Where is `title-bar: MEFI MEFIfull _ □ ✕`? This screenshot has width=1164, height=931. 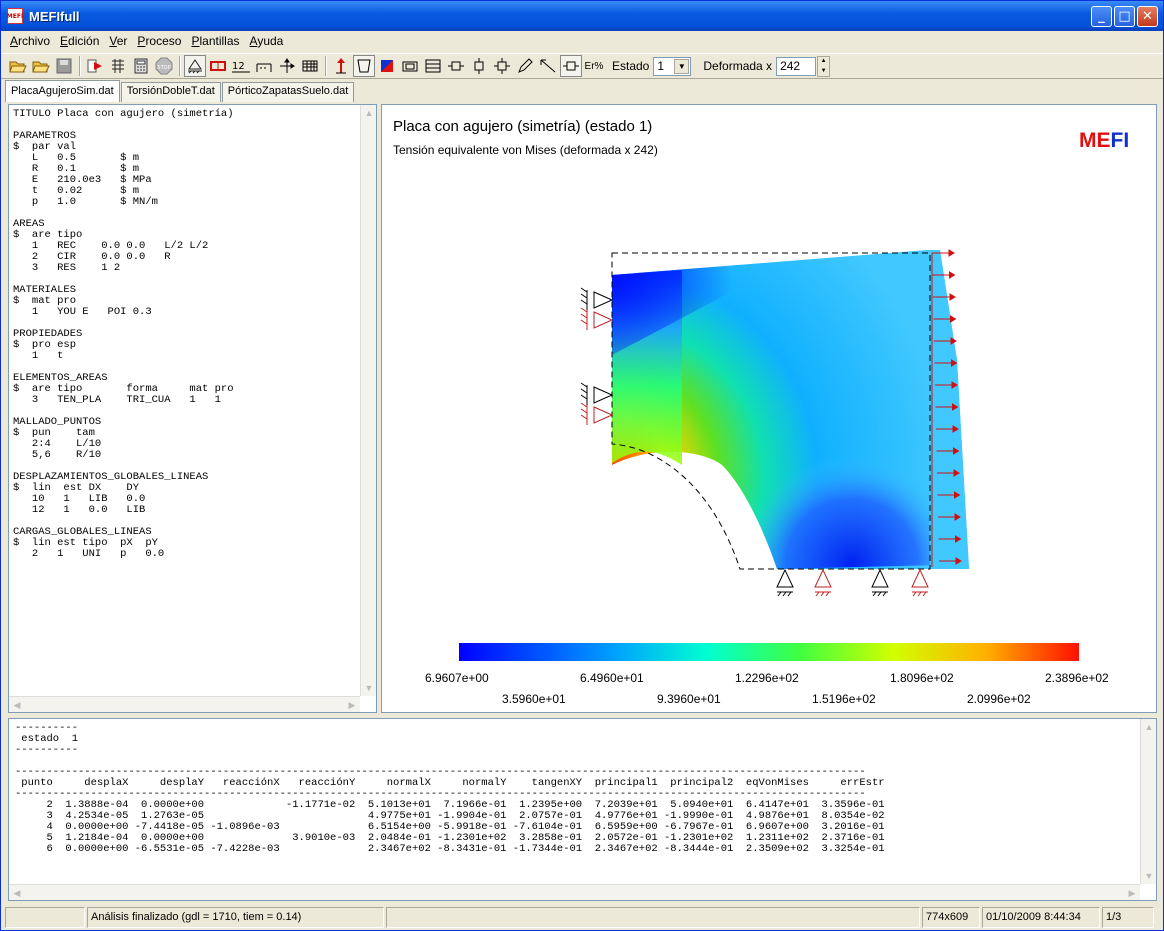
title-bar: MEFI MEFIfull _ □ ✕ is located at coordinates (582, 16).